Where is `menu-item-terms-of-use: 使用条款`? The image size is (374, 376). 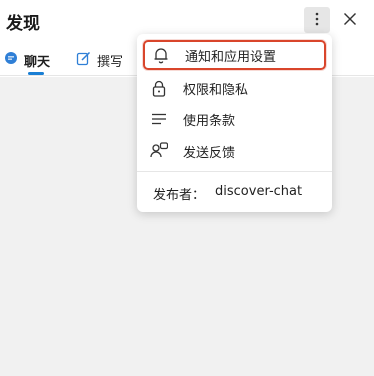
menu-item-terms-of-use: 使用条款 is located at coordinates (234, 119).